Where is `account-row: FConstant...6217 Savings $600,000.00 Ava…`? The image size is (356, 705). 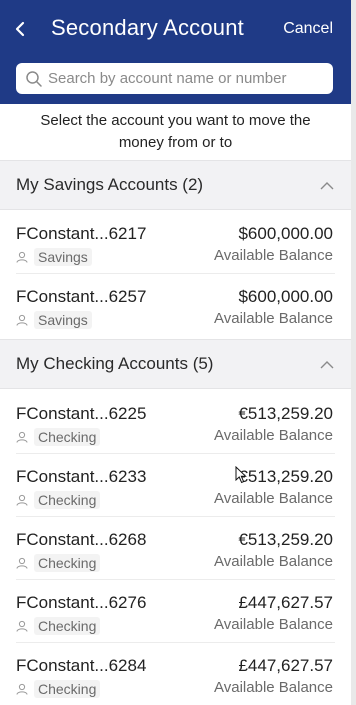 account-row: FConstant...6217 Savings $600,000.00 Ava… is located at coordinates (175, 242).